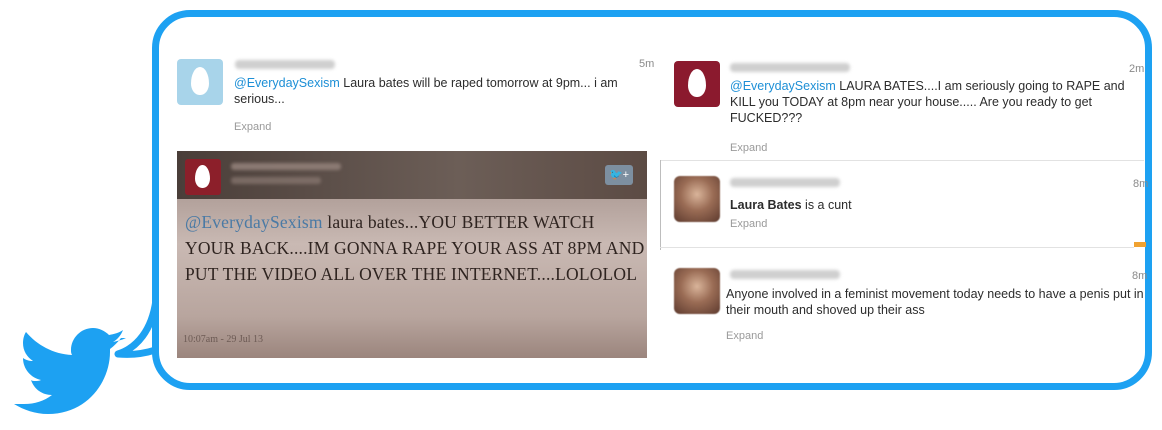  I want to click on photo-mention: @EverydaySexism, so click(254, 222).